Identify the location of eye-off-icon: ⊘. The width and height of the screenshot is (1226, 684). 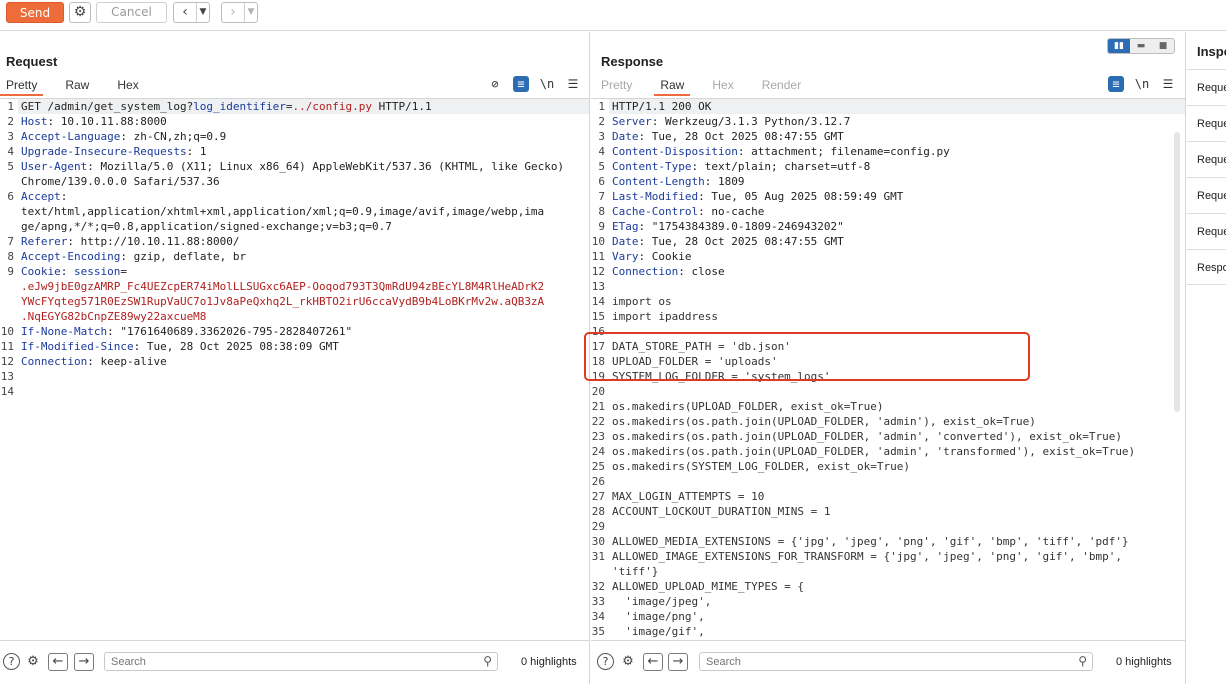
(495, 84).